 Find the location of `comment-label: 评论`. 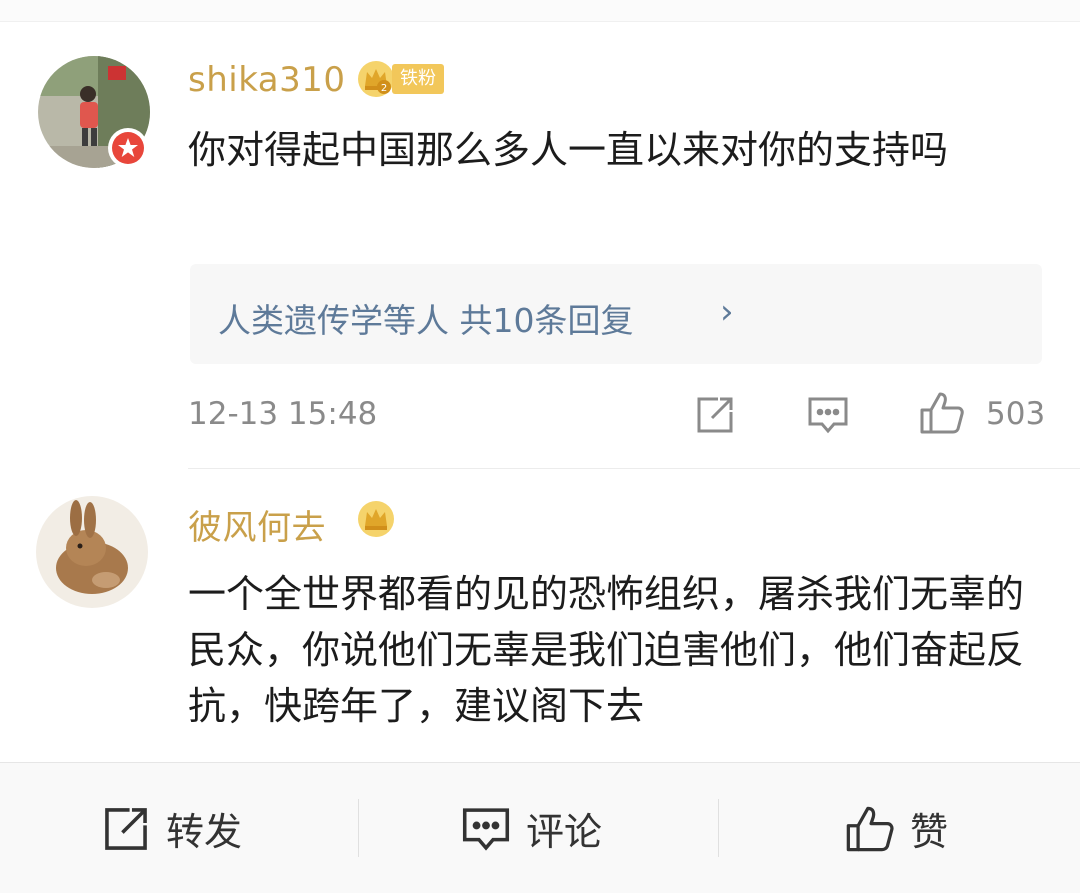

comment-label: 评论 is located at coordinates (564, 832).